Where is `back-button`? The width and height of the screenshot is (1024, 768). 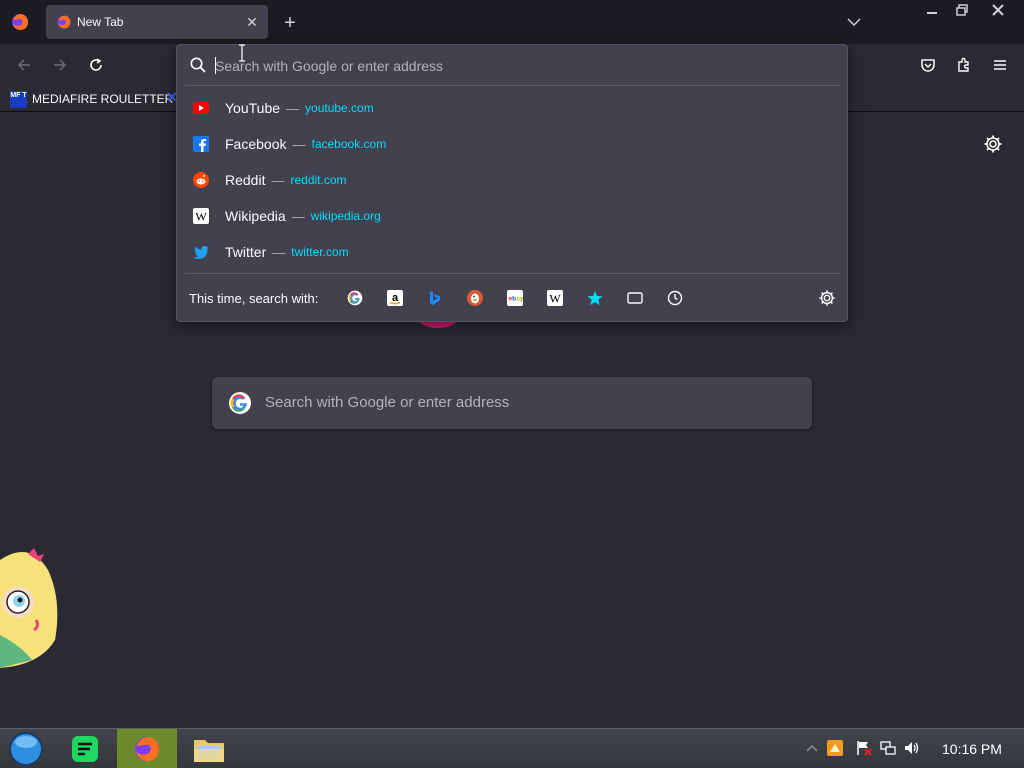 back-button is located at coordinates (24, 65).